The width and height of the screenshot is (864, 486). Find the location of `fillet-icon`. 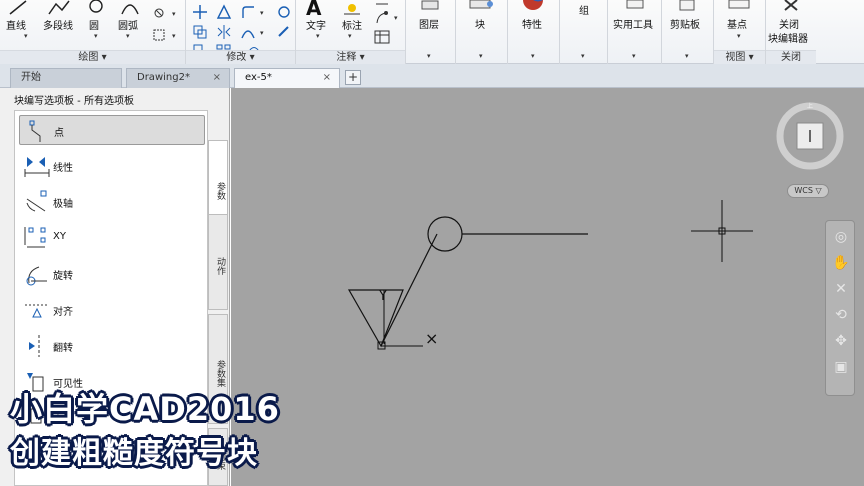

fillet-icon is located at coordinates (248, 12).